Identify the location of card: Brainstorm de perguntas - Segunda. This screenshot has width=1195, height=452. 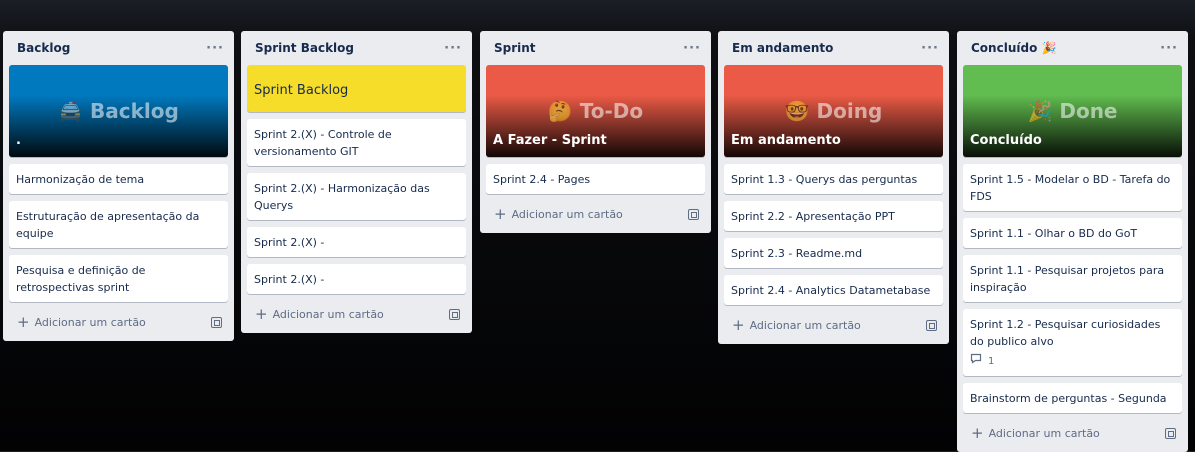
(1072, 398).